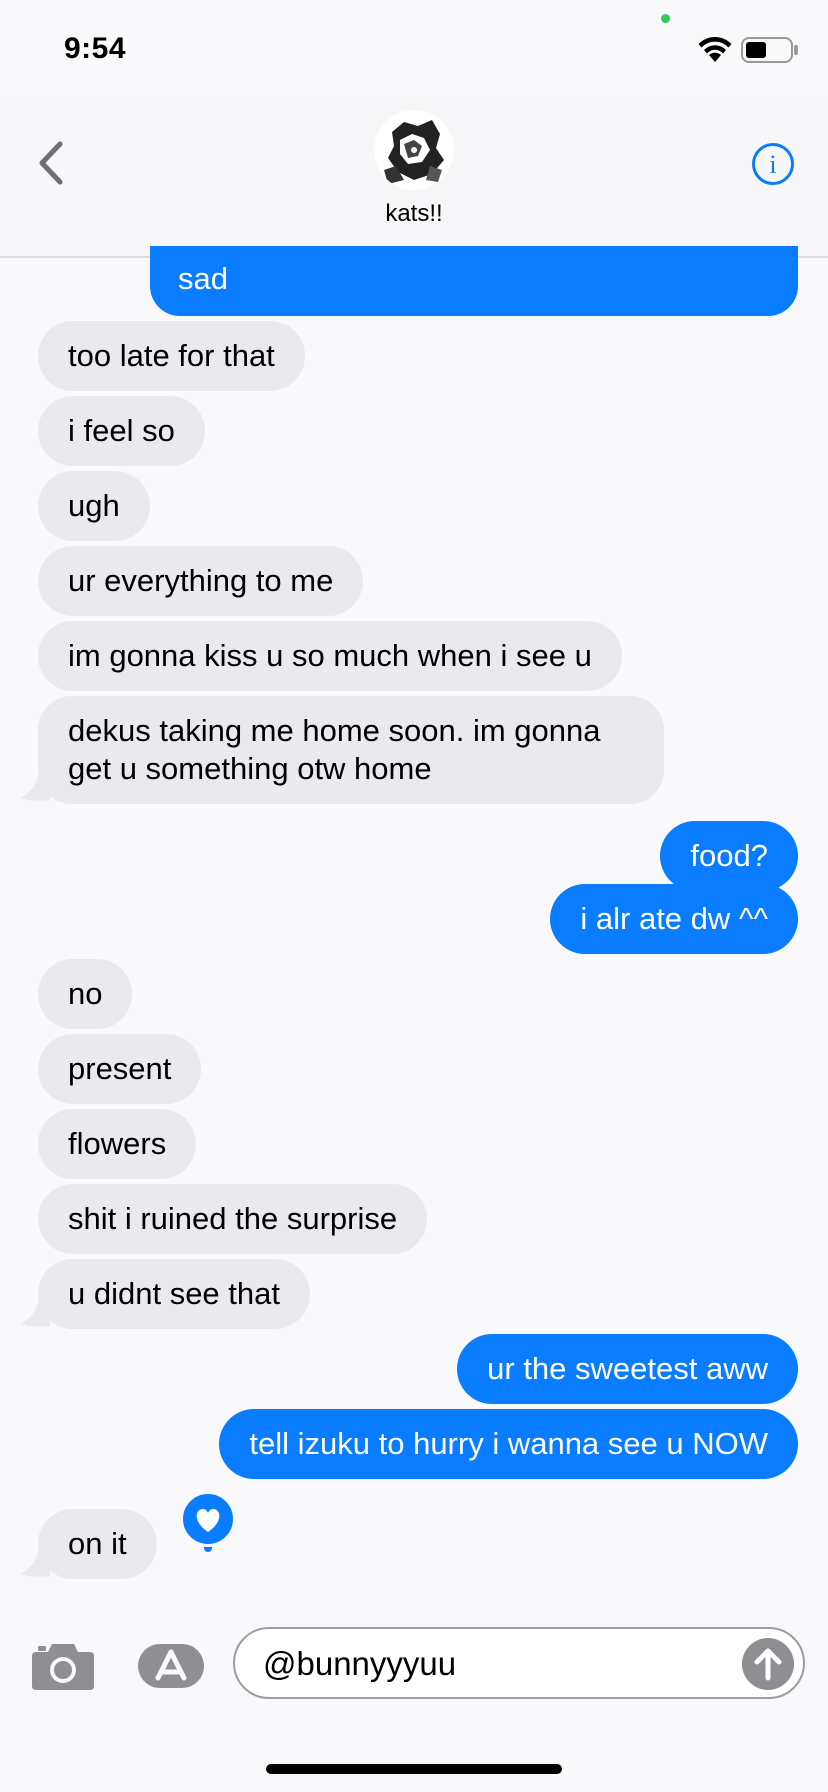  I want to click on message-bubble-received: too late for that, so click(171, 356).